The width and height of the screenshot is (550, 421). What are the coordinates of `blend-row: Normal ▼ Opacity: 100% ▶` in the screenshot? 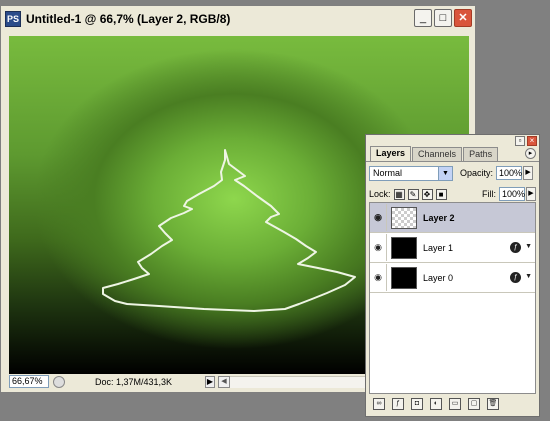 It's located at (452, 172).